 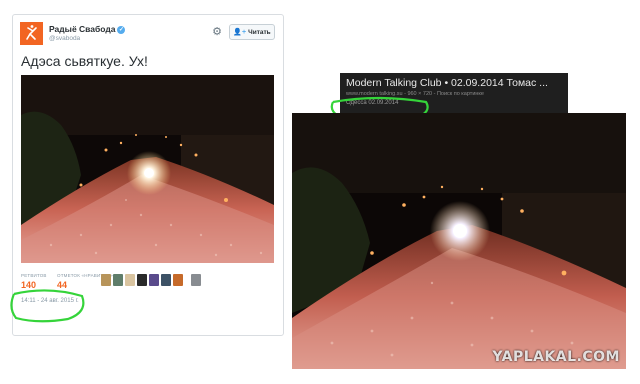 I want to click on account-name-text: Радыё Свабода, so click(x=82, y=29).